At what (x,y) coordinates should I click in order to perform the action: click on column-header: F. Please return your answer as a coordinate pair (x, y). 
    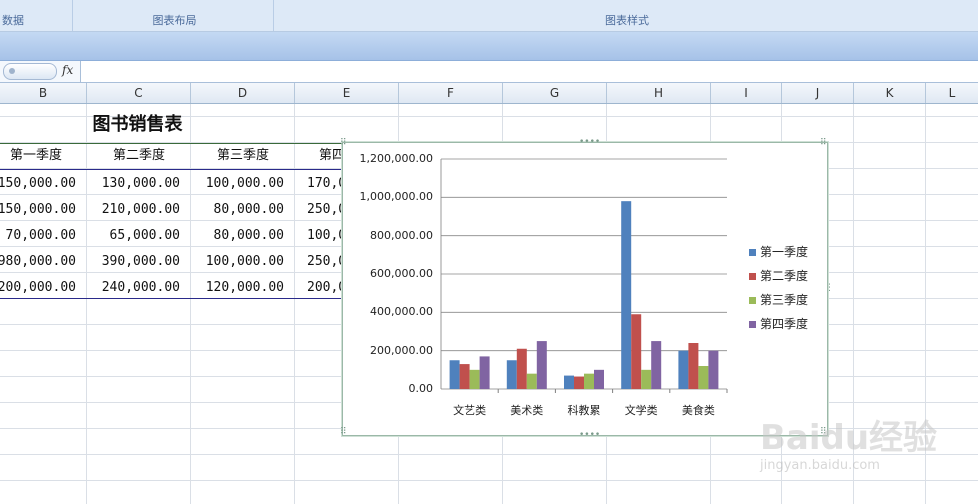
    Looking at the image, I should click on (451, 93).